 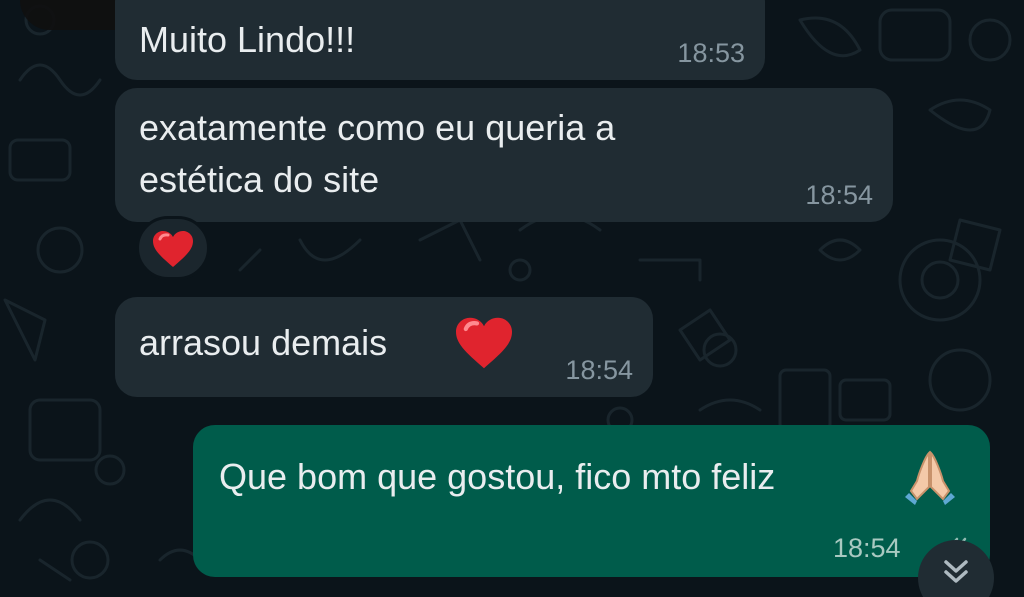 What do you see at coordinates (377, 127) in the screenshot?
I see `message-text-line: exatamente como eu queria a` at bounding box center [377, 127].